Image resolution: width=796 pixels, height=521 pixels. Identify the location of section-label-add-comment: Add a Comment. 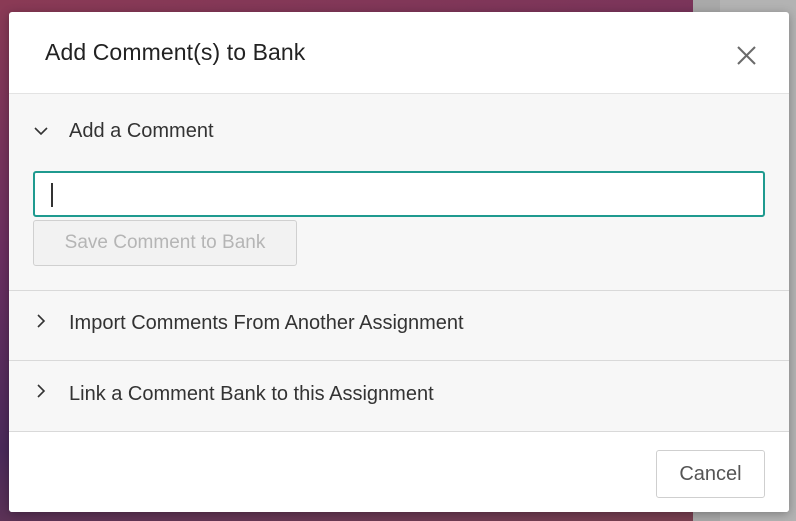
(141, 131).